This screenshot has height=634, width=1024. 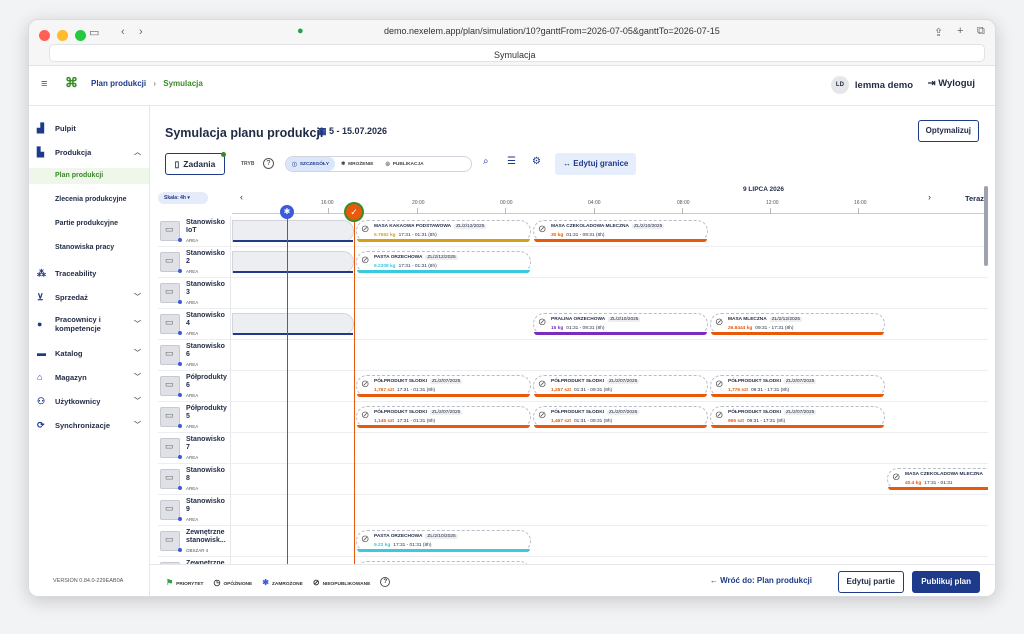 What do you see at coordinates (90, 128) in the screenshot?
I see `sidebar-item-pulpit: ▟ Pulpit` at bounding box center [90, 128].